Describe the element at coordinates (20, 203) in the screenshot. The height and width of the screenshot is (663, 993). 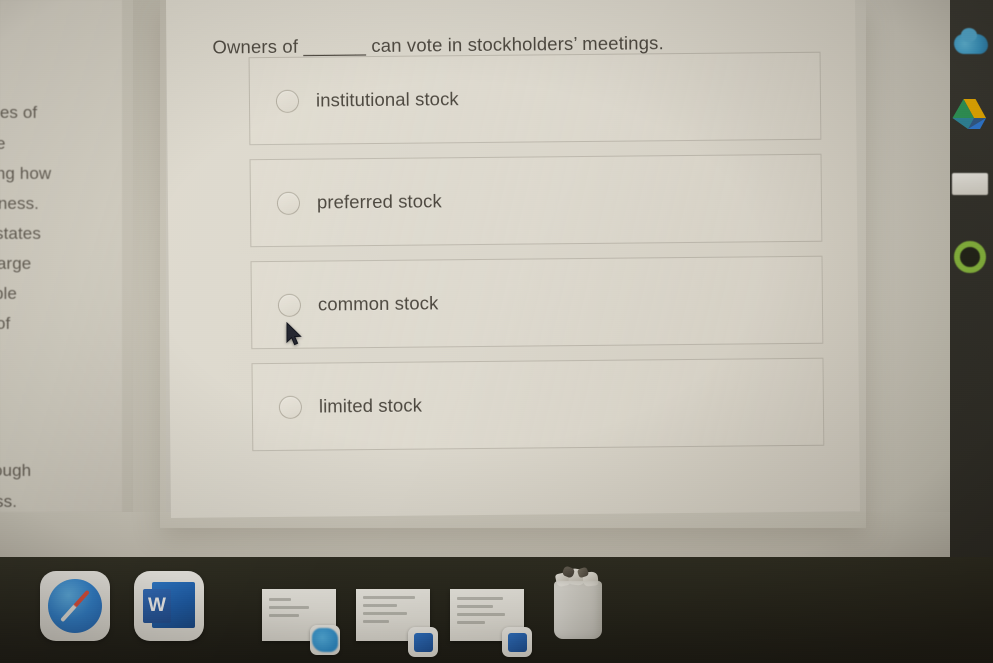
I see `left-fragment: iness.` at that location.